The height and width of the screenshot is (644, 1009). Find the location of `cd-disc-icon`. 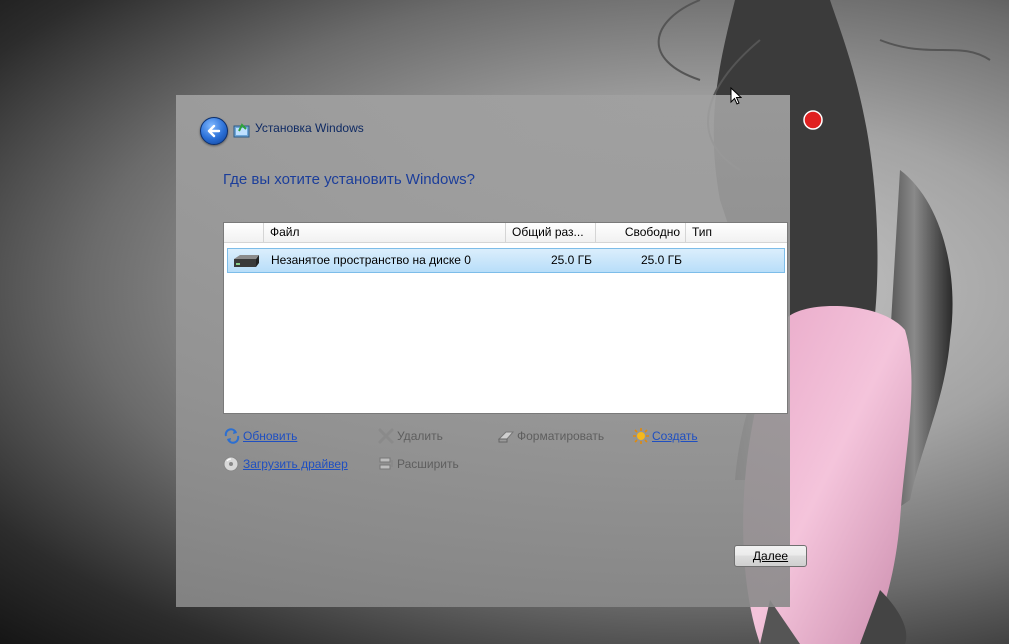

cd-disc-icon is located at coordinates (231, 464).